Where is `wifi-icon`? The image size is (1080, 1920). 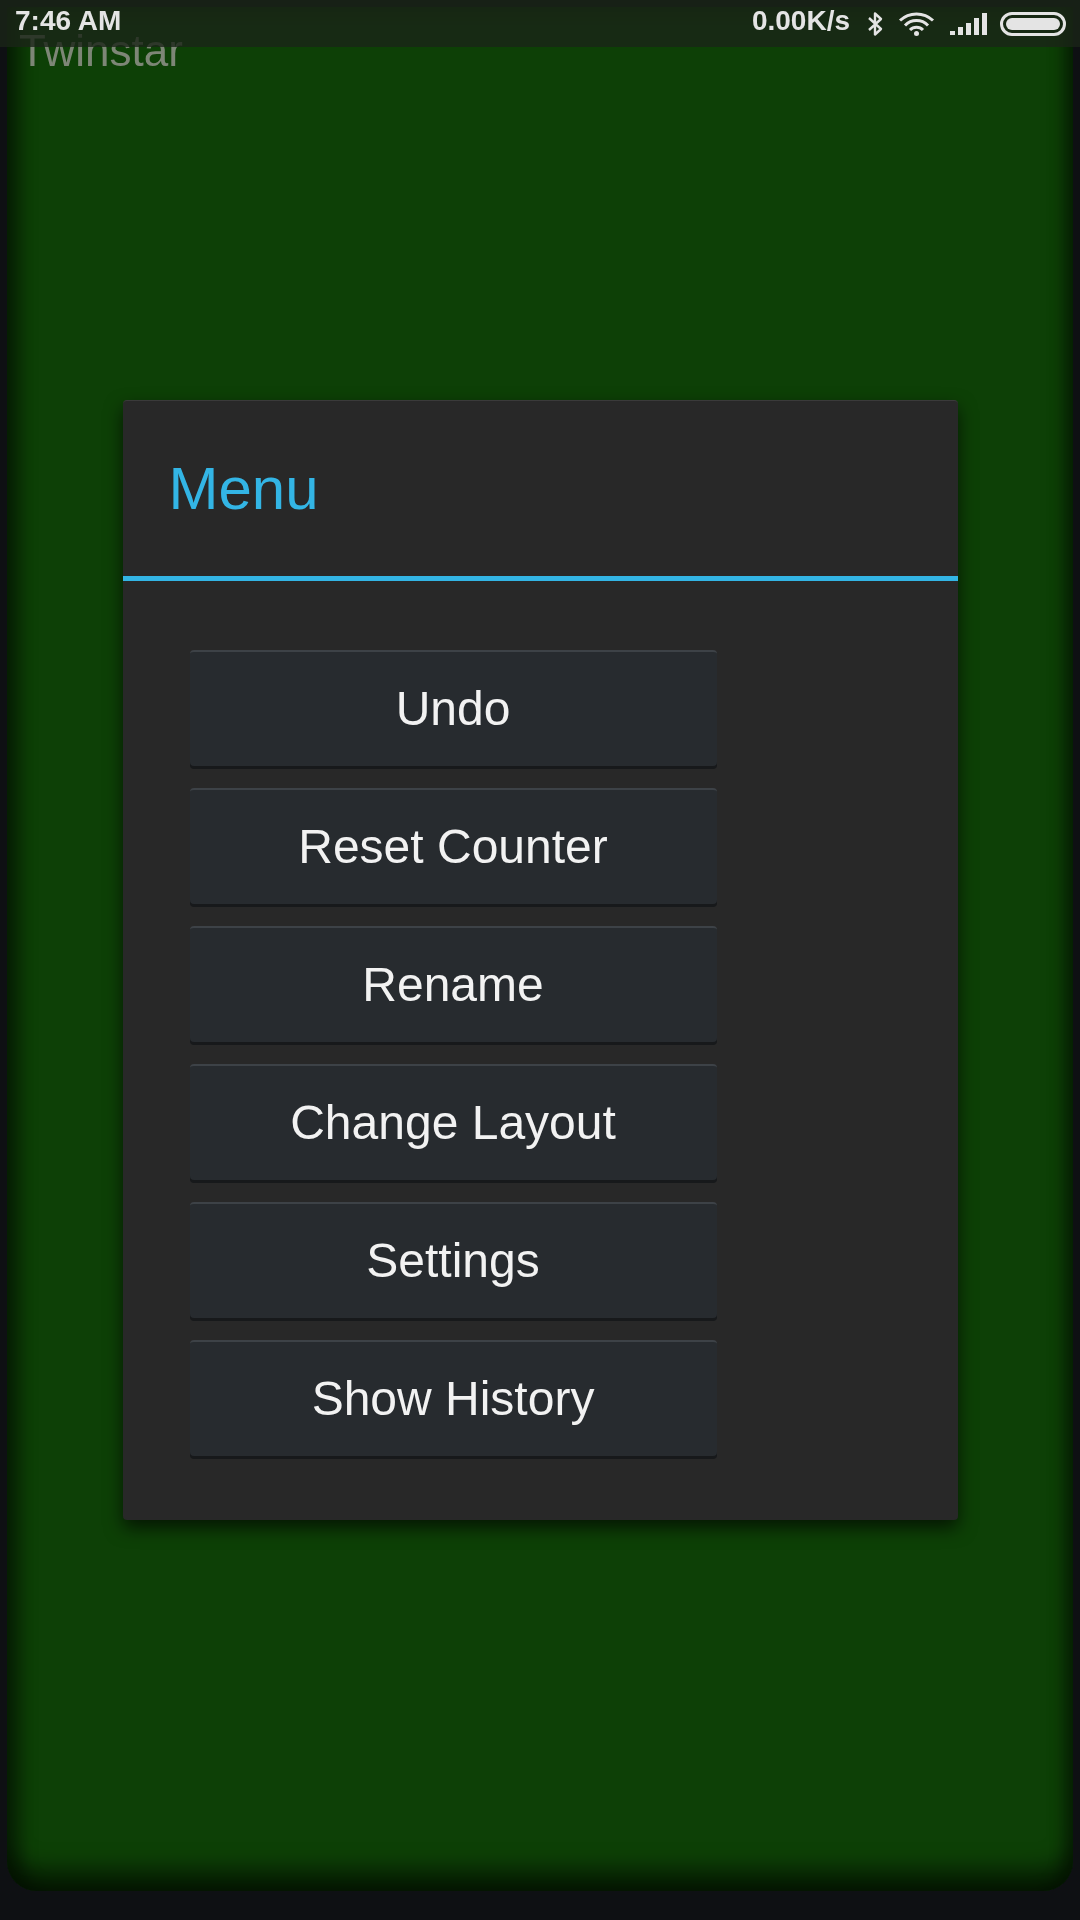
wifi-icon is located at coordinates (916, 23).